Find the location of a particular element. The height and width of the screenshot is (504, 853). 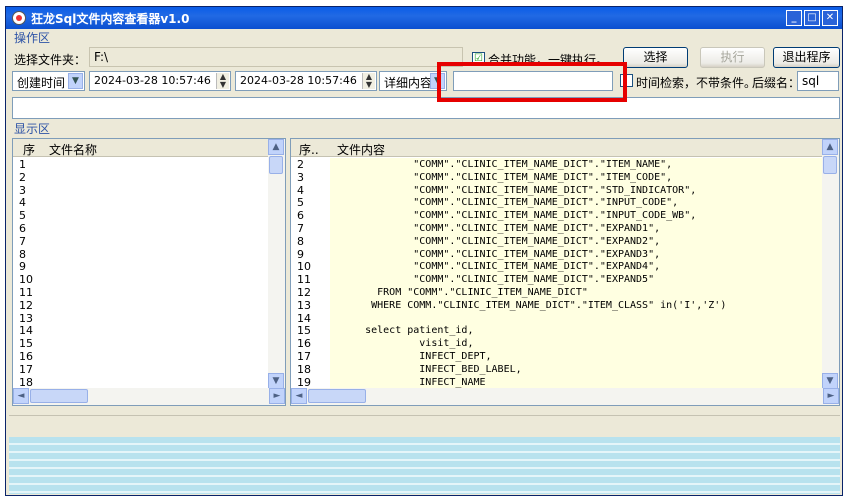

table-row: 15 select patient_id, is located at coordinates (556, 330).